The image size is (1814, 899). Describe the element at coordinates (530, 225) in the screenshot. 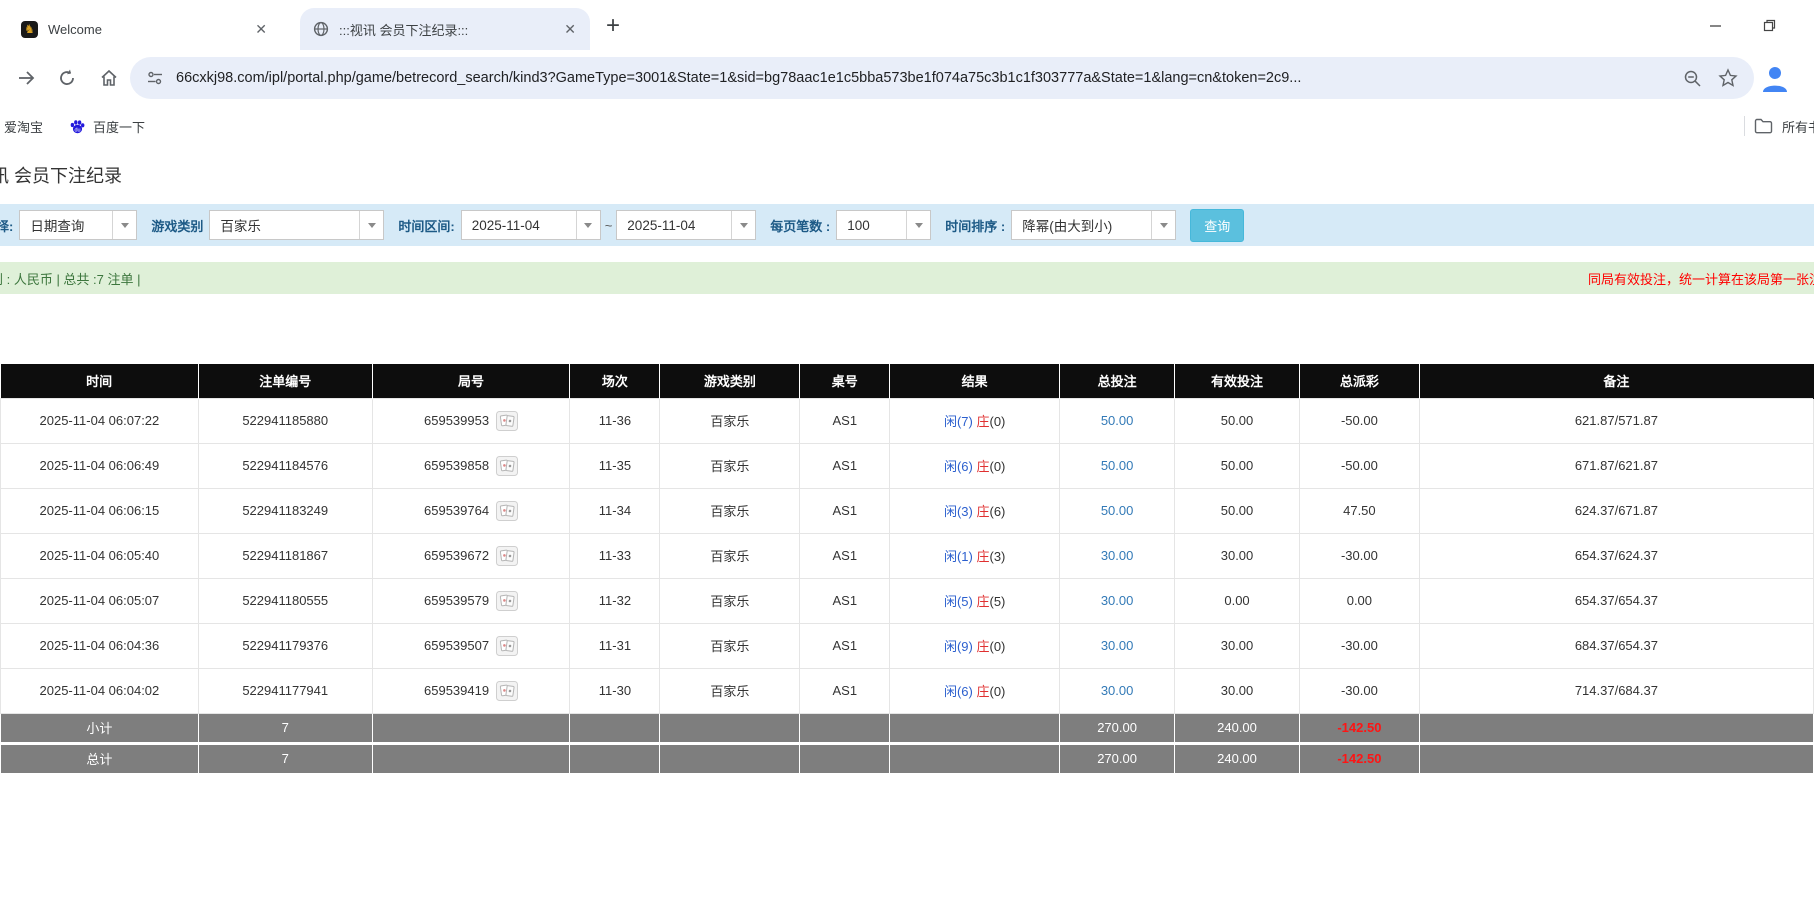

I see `date-from-select: 2025-11-04` at that location.